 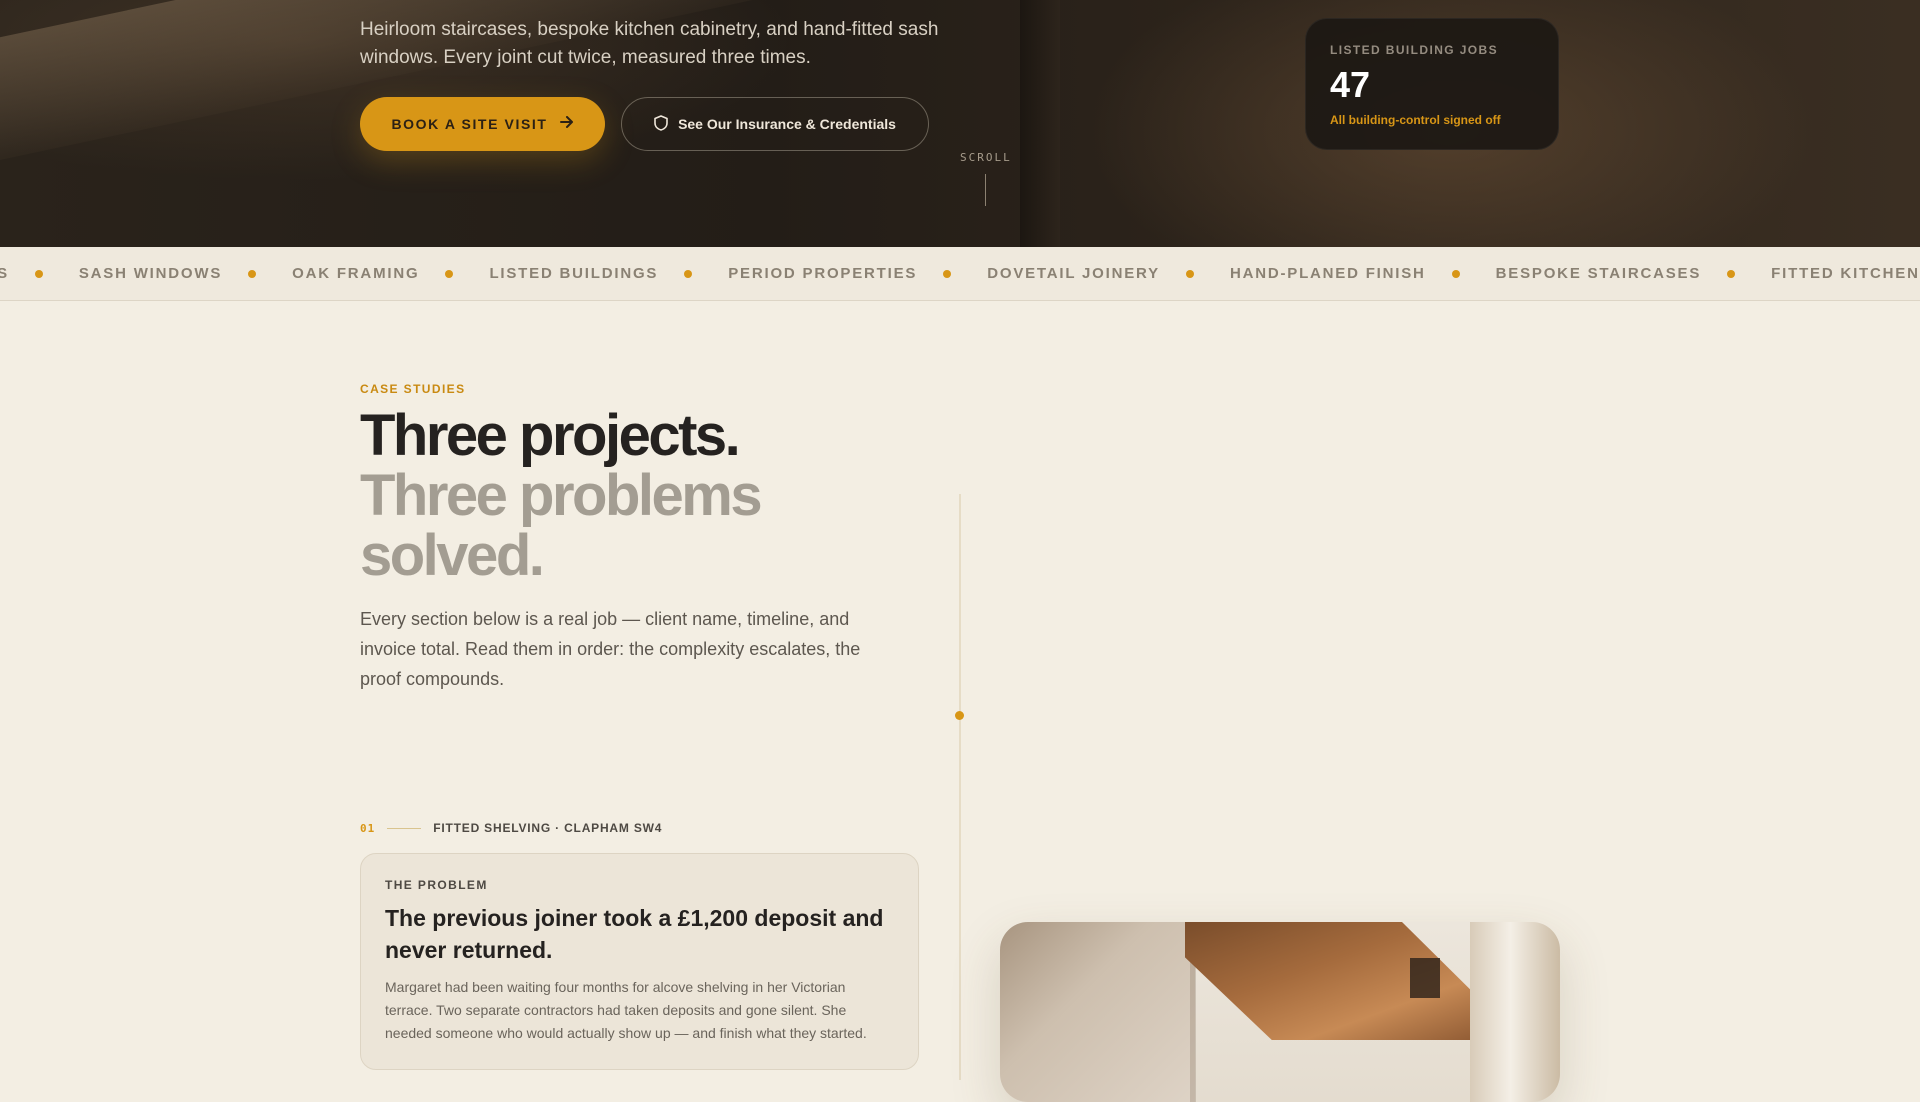 What do you see at coordinates (413, 389) in the screenshot?
I see `section-eyebrow: CASE STUDIES` at bounding box center [413, 389].